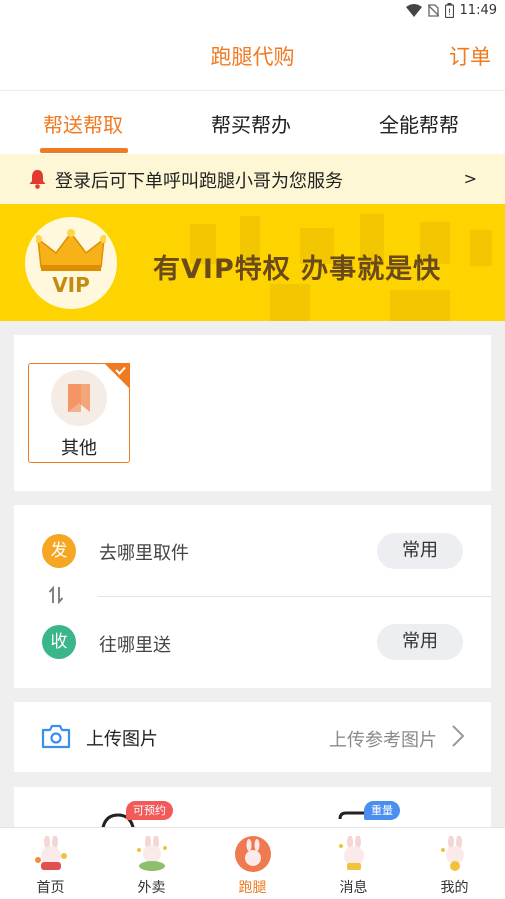 The width and height of the screenshot is (505, 899). Describe the element at coordinates (297, 269) in the screenshot. I see `vip-slogan: 有VIP特权 办事就是快` at that location.